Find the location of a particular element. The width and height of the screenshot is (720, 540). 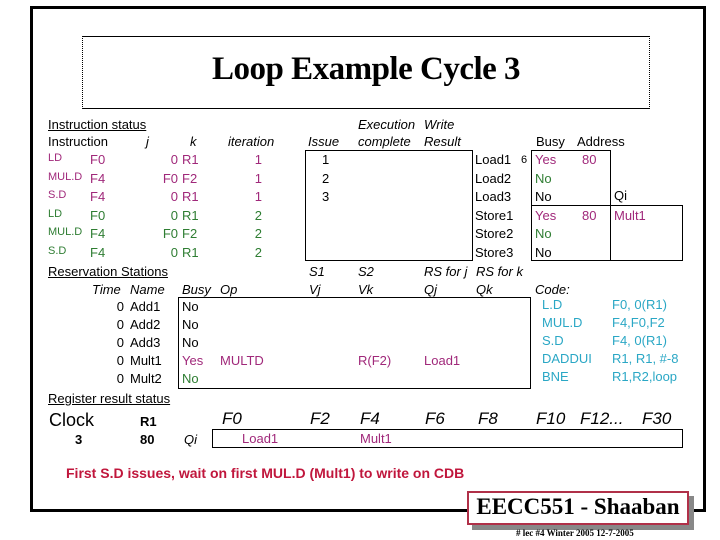

header-instruction: Instruction is located at coordinates (78, 141).